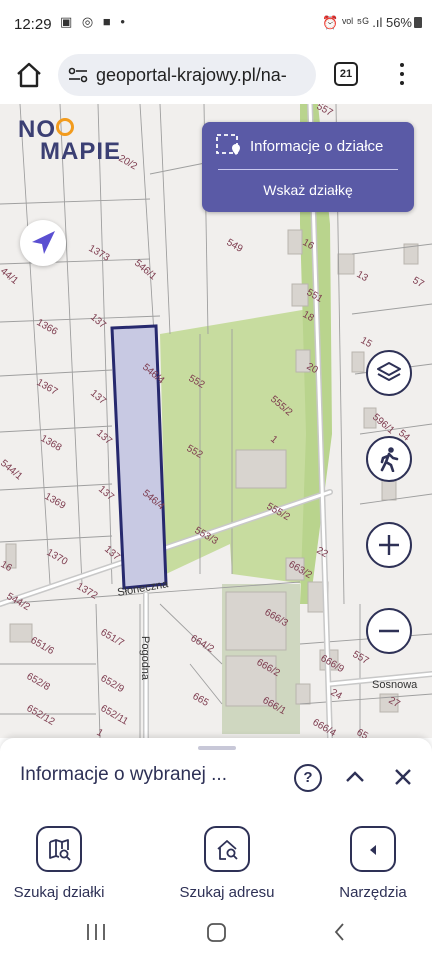  I want to click on home-icon, so click(29, 75).